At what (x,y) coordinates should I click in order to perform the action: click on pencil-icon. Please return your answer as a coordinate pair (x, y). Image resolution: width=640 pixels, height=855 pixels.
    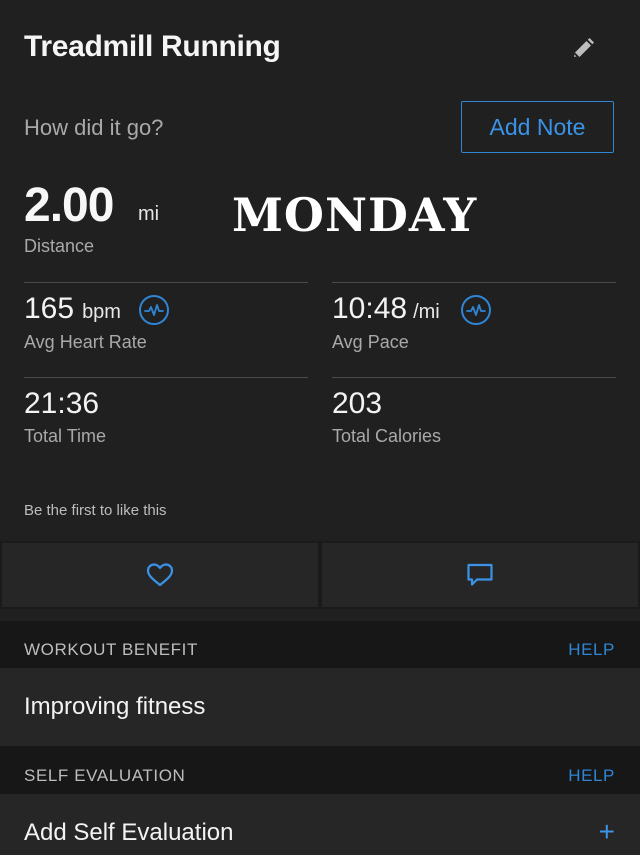
    Looking at the image, I should click on (583, 49).